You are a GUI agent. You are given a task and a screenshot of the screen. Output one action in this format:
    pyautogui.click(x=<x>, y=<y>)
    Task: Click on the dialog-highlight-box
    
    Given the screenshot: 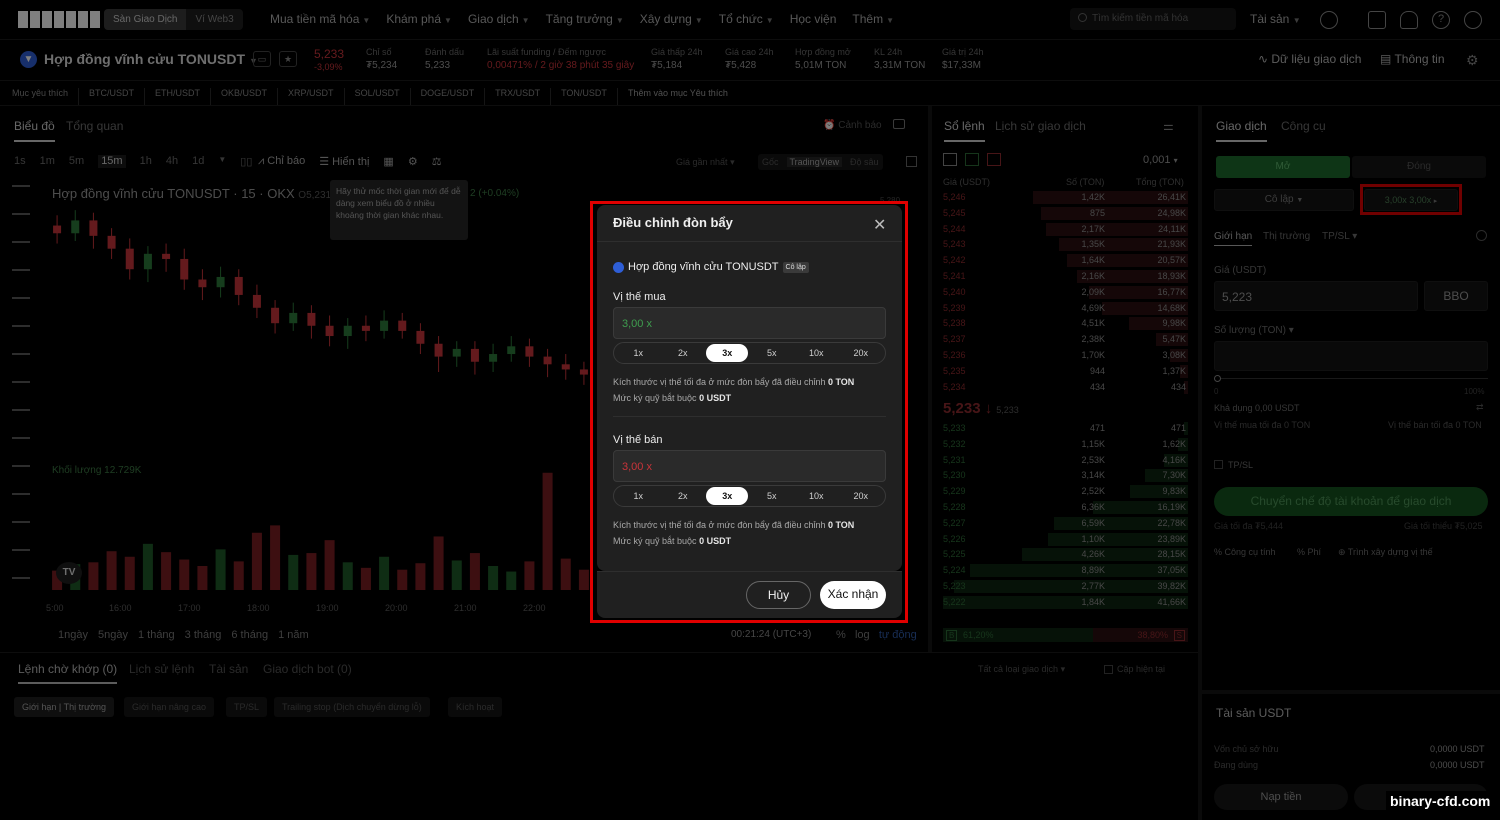 What is the action you would take?
    pyautogui.click(x=749, y=412)
    